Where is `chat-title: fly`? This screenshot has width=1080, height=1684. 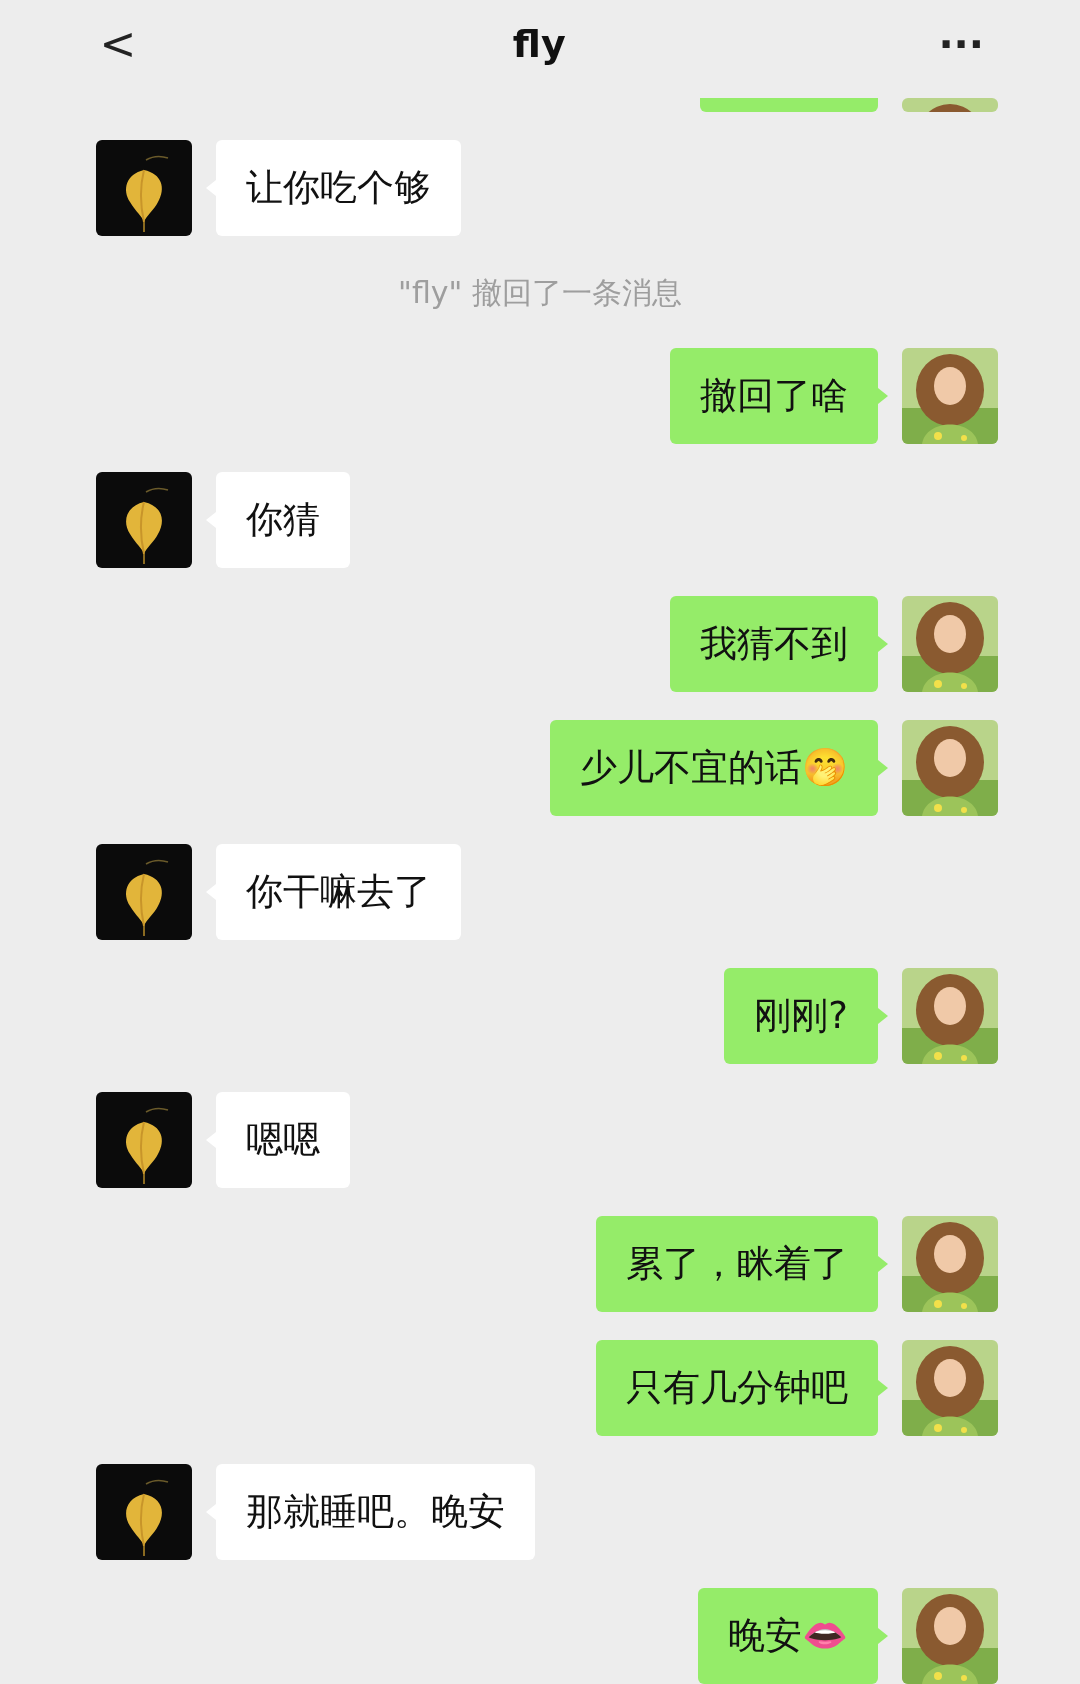 chat-title: fly is located at coordinates (539, 44).